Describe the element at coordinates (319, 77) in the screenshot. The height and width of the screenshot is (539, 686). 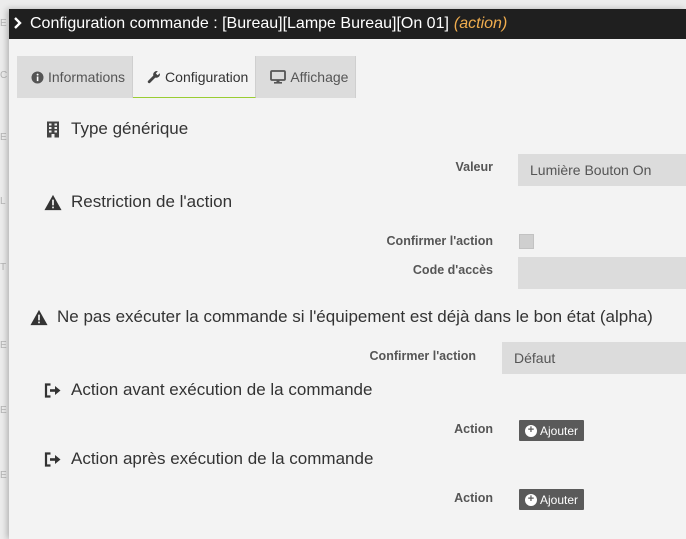
I see `tab-affichage-label: Affichage` at that location.